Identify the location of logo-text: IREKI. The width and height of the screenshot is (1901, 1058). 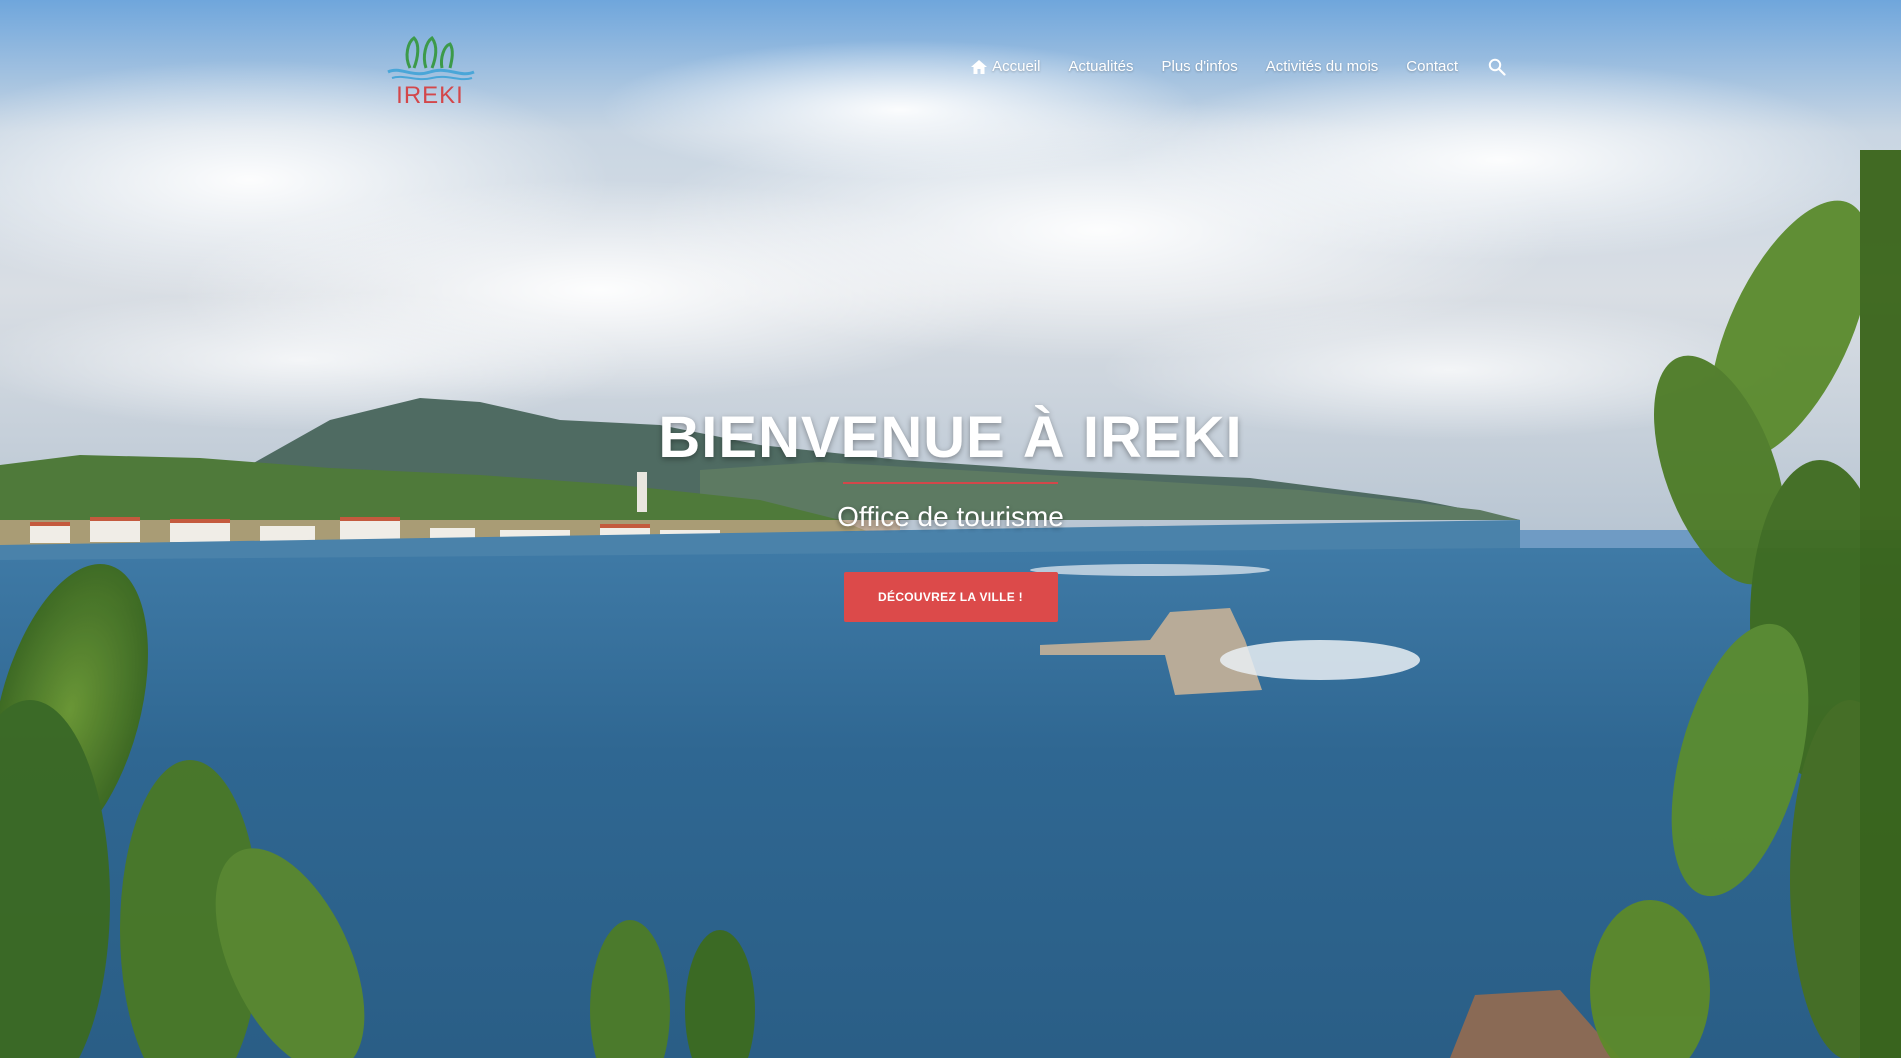
(430, 95).